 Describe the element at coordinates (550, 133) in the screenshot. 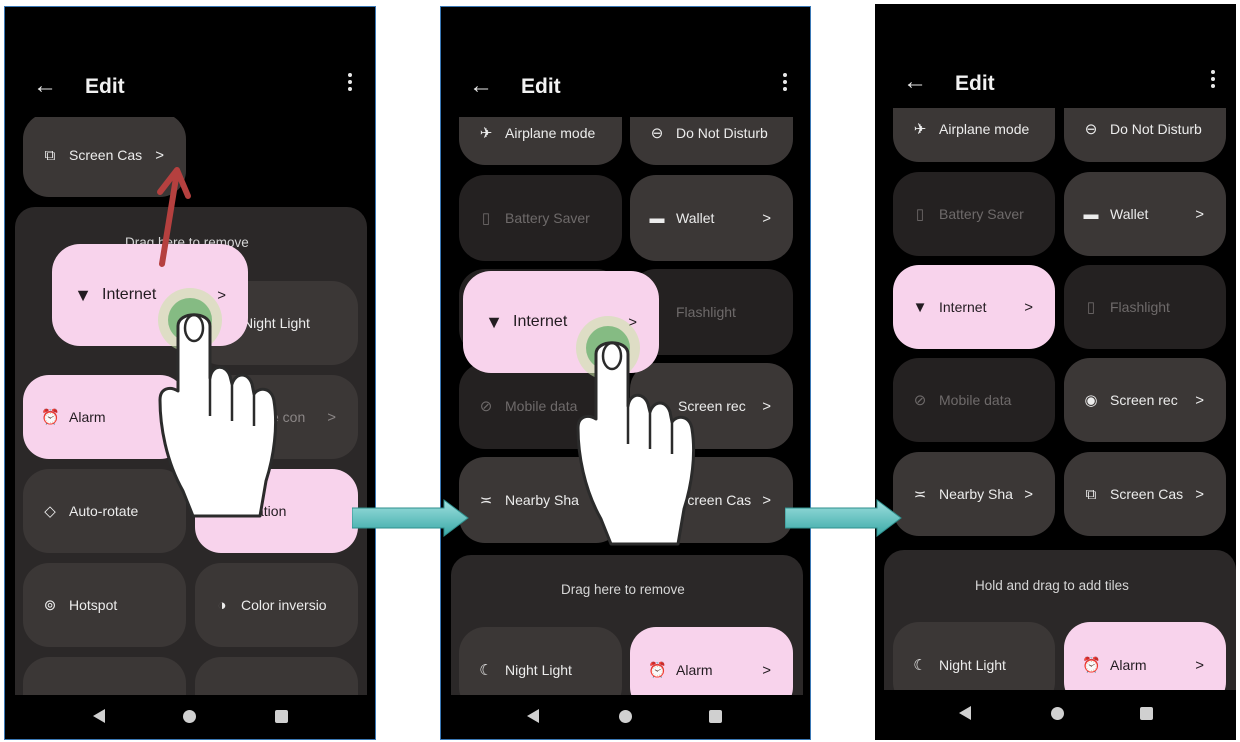

I see `tile-label: Airplane mode` at that location.